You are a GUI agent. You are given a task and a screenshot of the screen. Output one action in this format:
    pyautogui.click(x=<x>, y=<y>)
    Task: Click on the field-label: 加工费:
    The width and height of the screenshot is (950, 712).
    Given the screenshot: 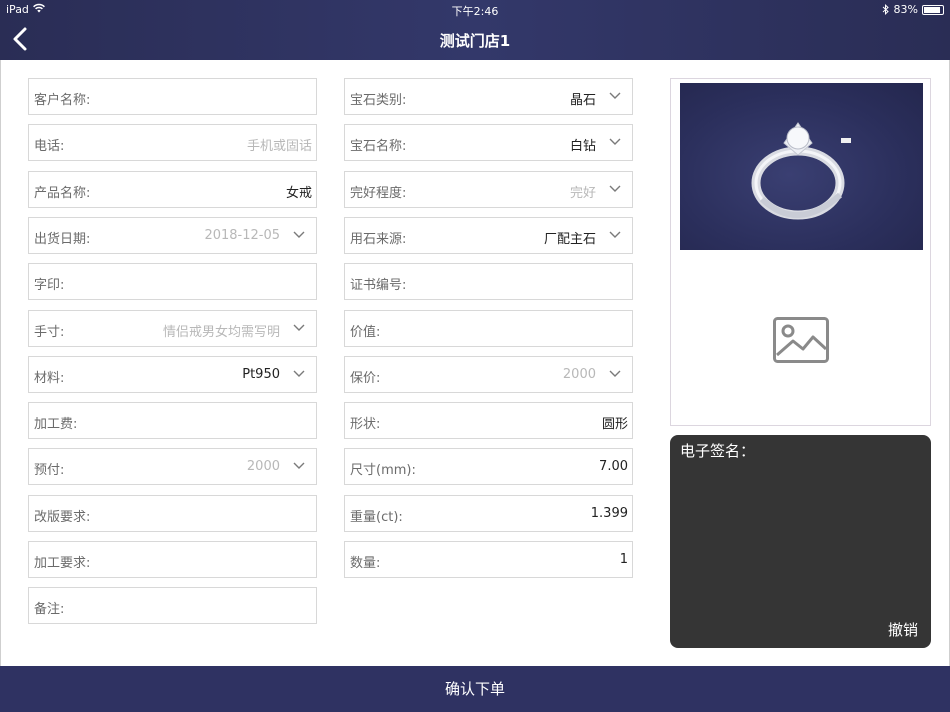 What is the action you would take?
    pyautogui.click(x=56, y=424)
    